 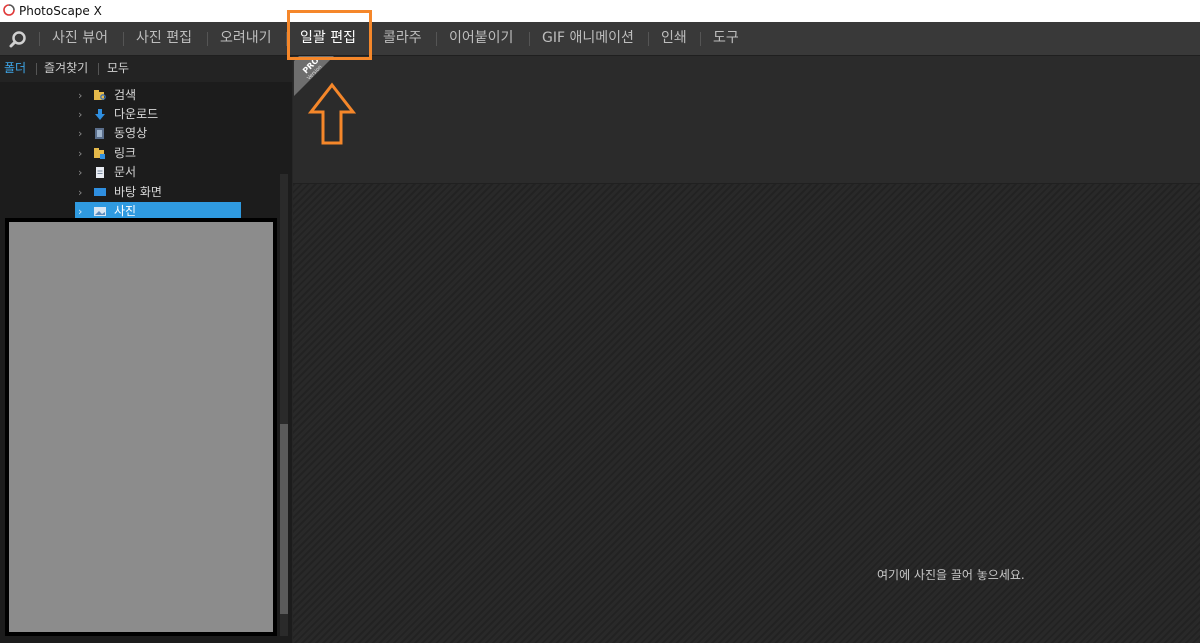 What do you see at coordinates (284, 519) in the screenshot?
I see `scrollbar-thumb` at bounding box center [284, 519].